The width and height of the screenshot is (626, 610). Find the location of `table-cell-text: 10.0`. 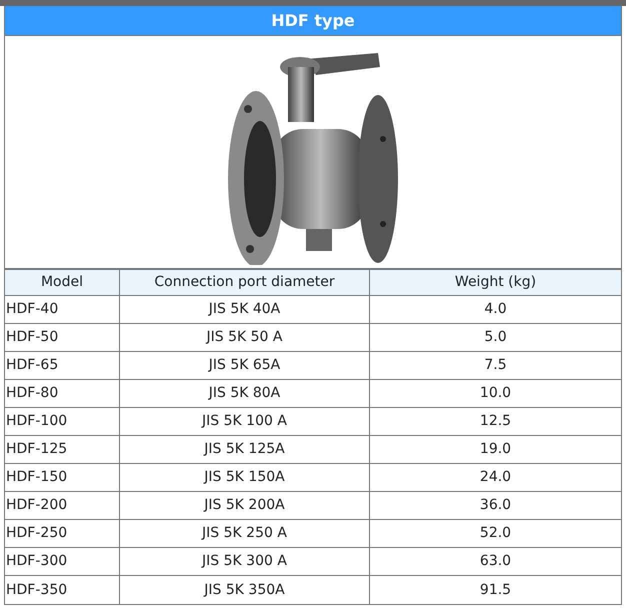

table-cell-text: 10.0 is located at coordinates (495, 393).